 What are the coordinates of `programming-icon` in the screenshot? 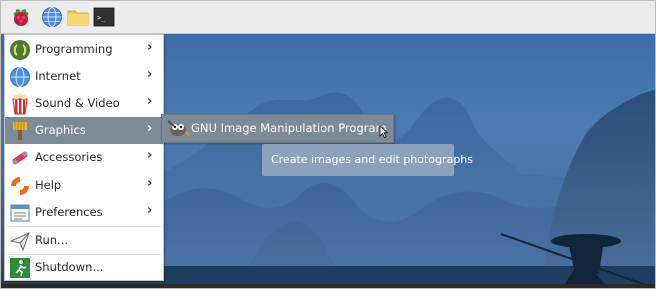 It's located at (20, 50).